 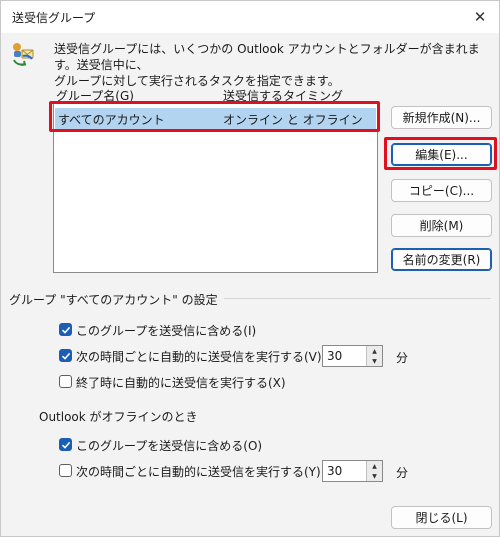 I want to click on close-icon: ✕, so click(x=480, y=17).